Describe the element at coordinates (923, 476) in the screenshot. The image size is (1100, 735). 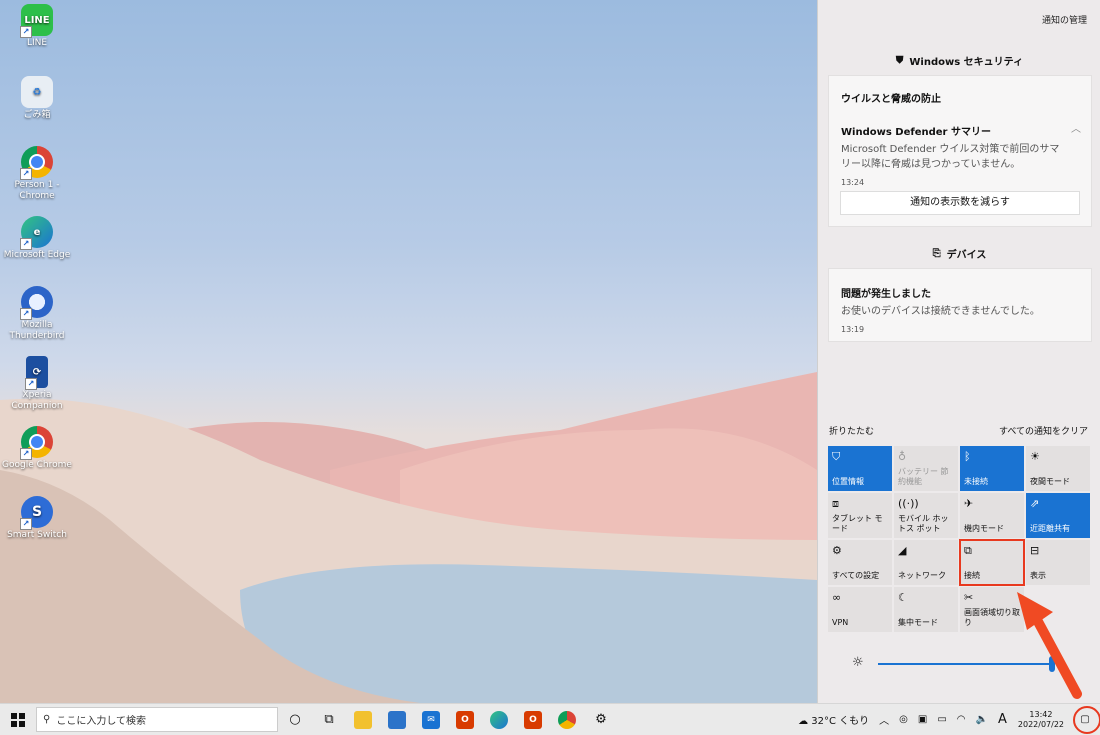
I see `quick-action-label: バッテリー 節約機能` at that location.